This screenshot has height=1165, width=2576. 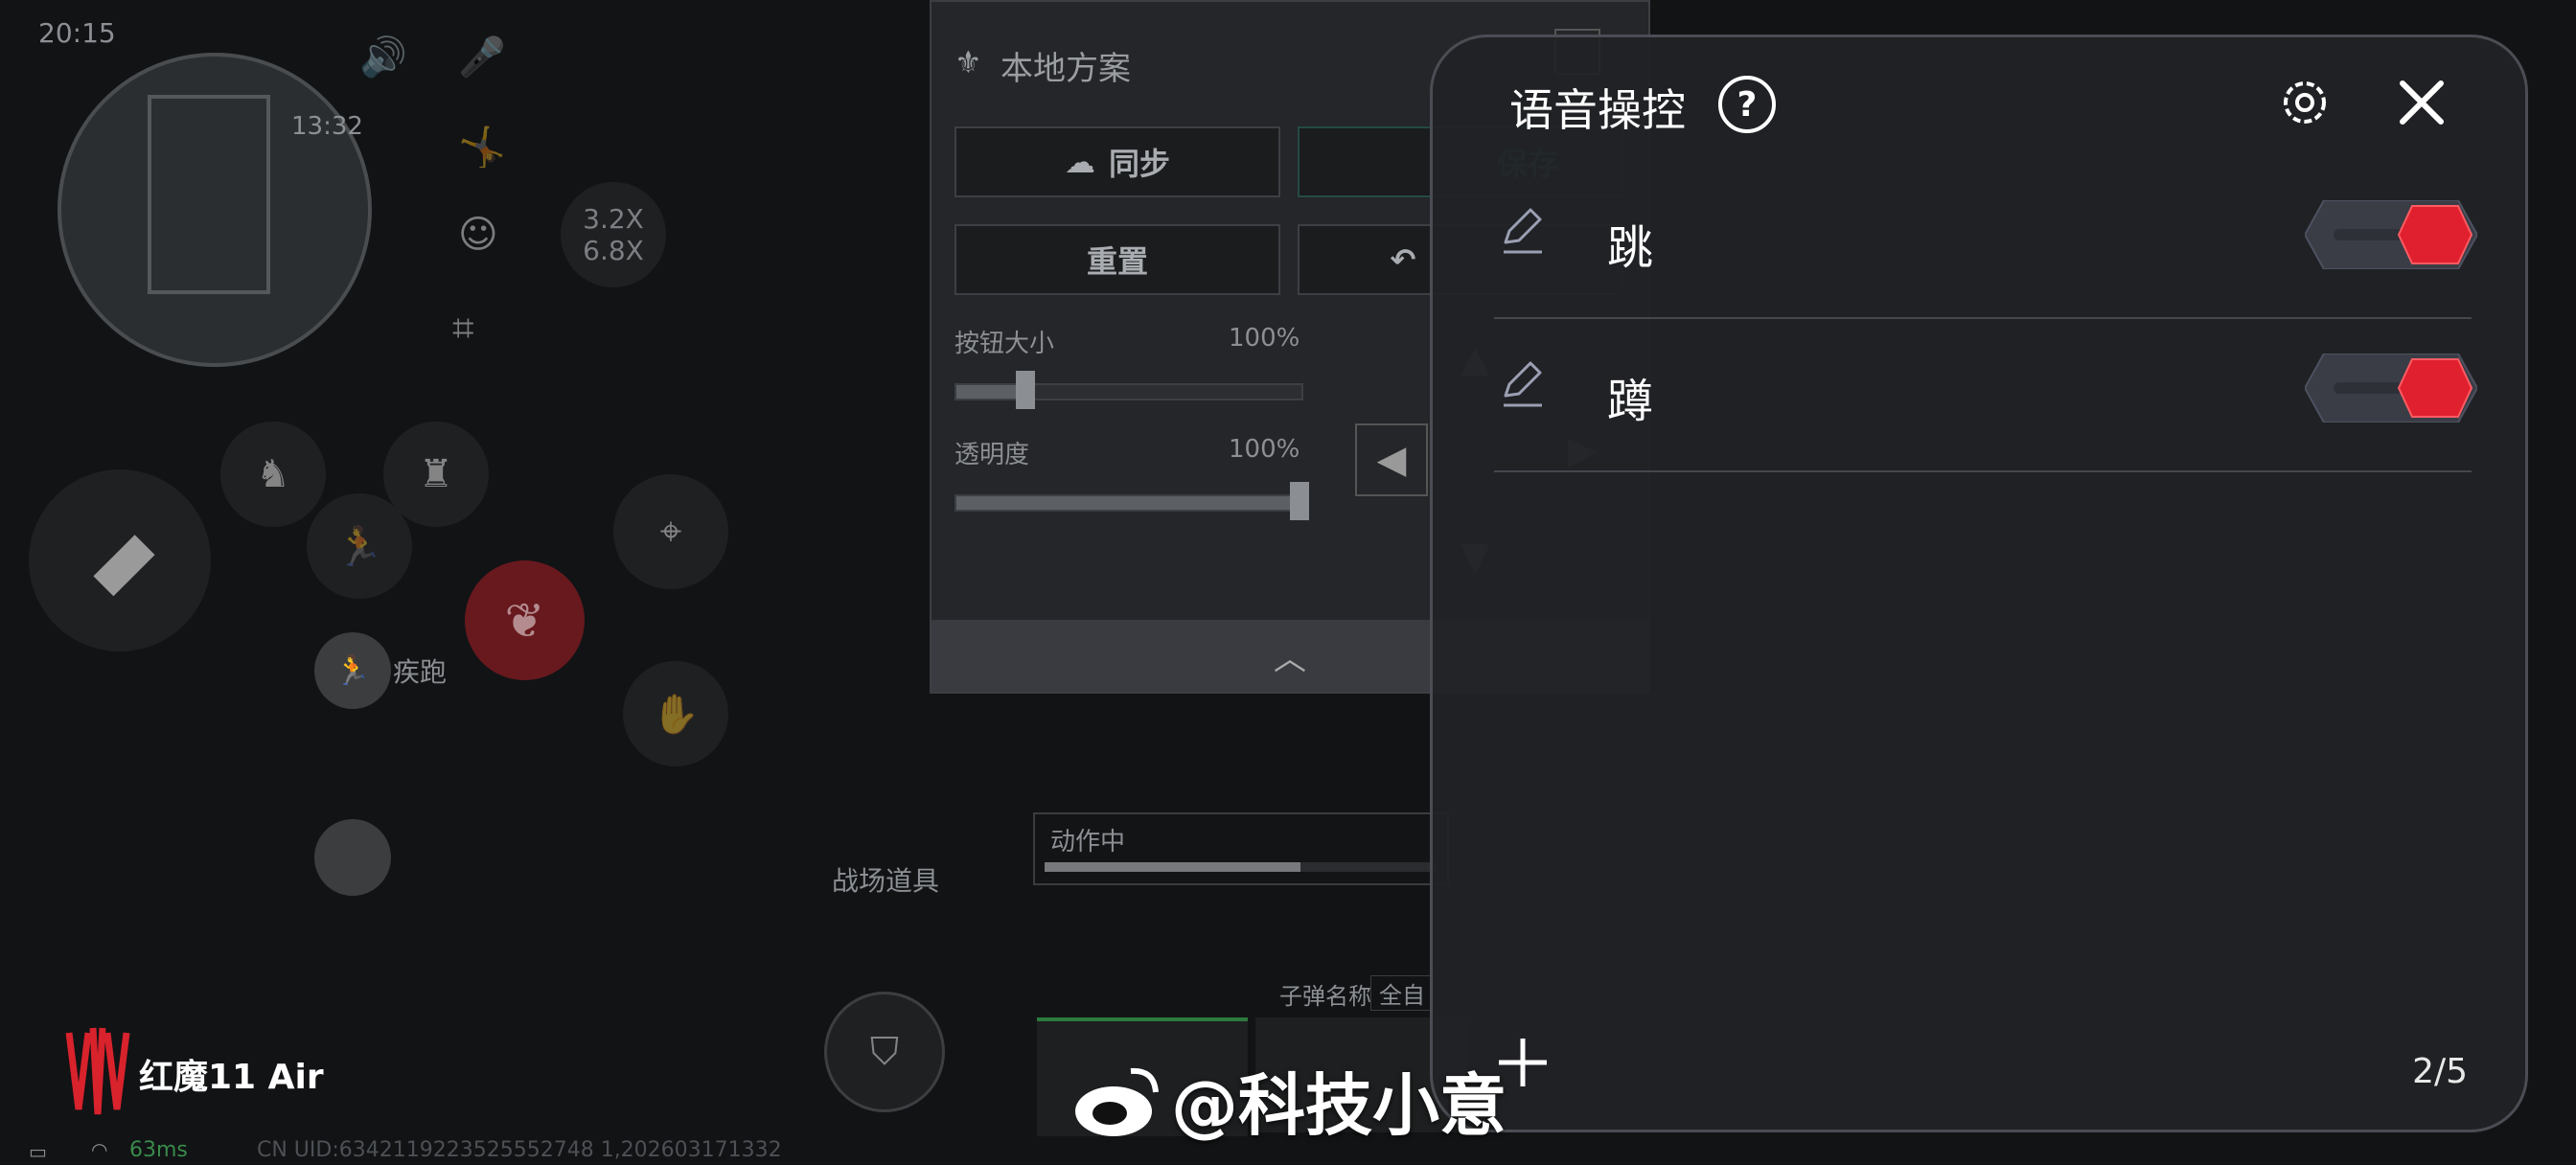 I want to click on minimap: 13:32, so click(x=215, y=210).